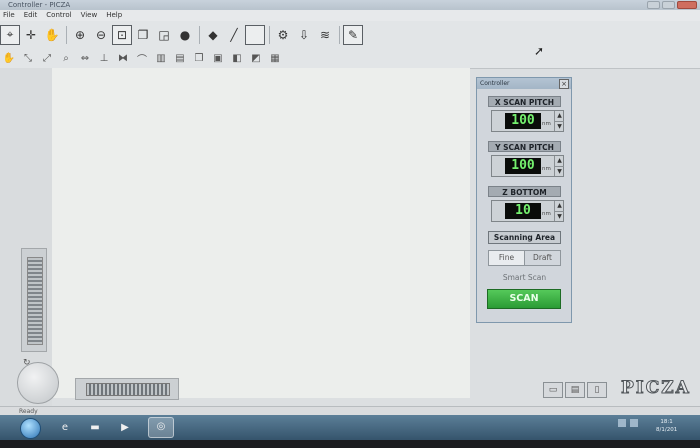 The width and height of the screenshot is (700, 448). I want to click on z-bottom-field: 10 nm ▲ ▼, so click(527, 211).